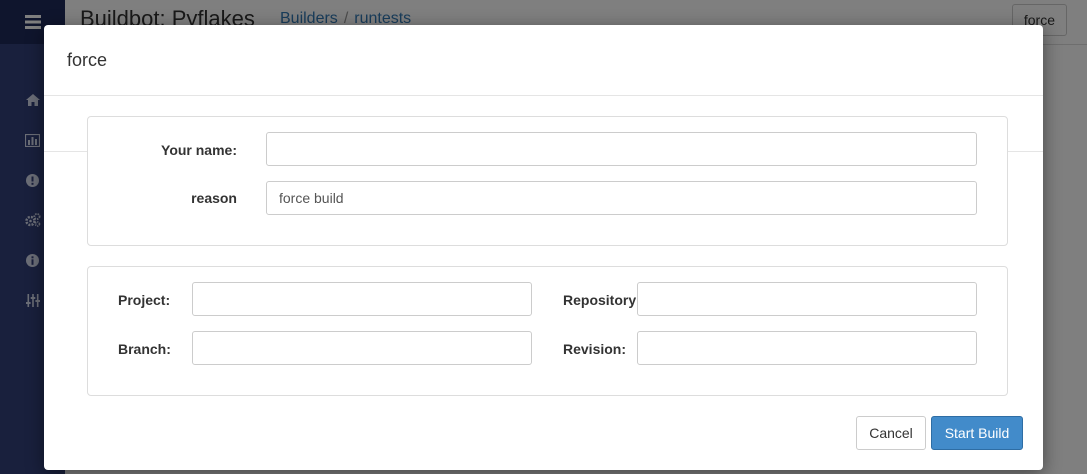  Describe the element at coordinates (362, 299) in the screenshot. I see `project-input` at that location.